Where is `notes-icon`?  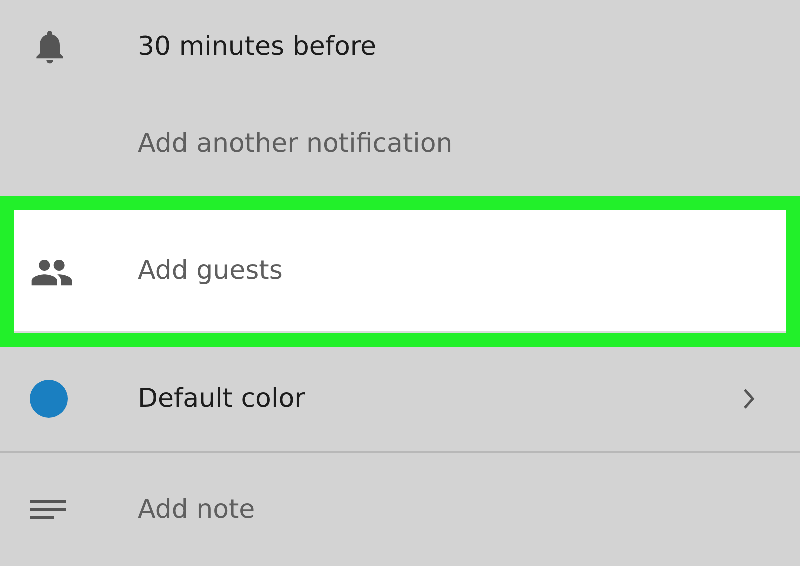 notes-icon is located at coordinates (48, 510).